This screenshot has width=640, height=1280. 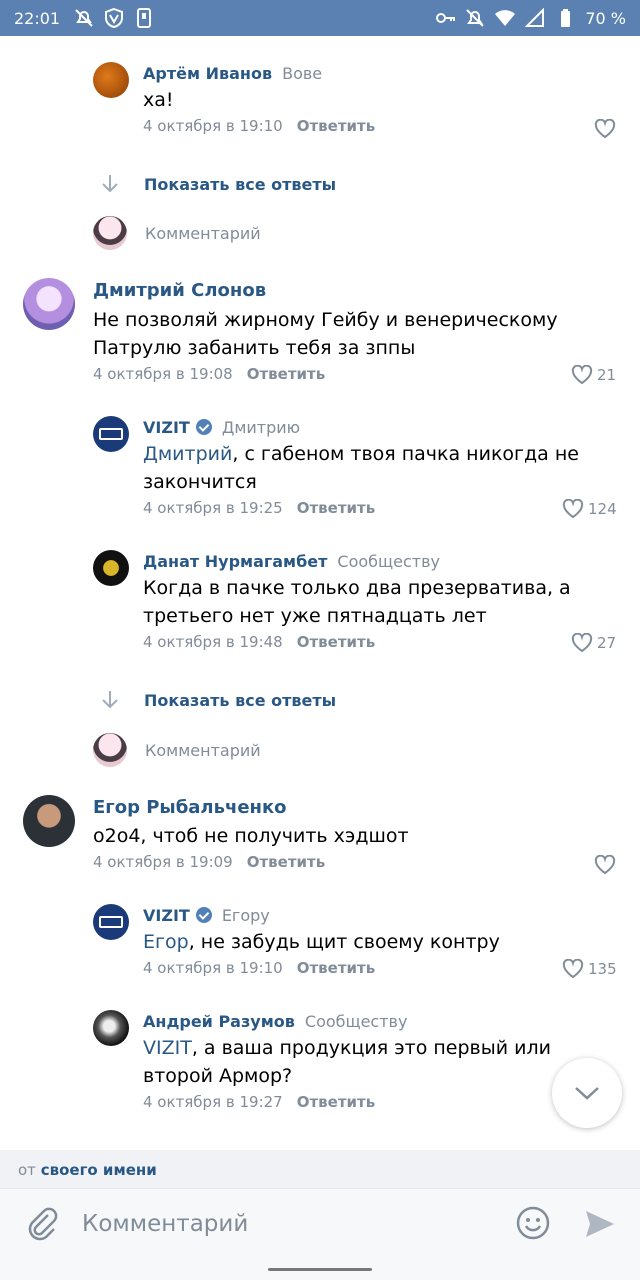 I want to click on like-count: 124, so click(x=602, y=509).